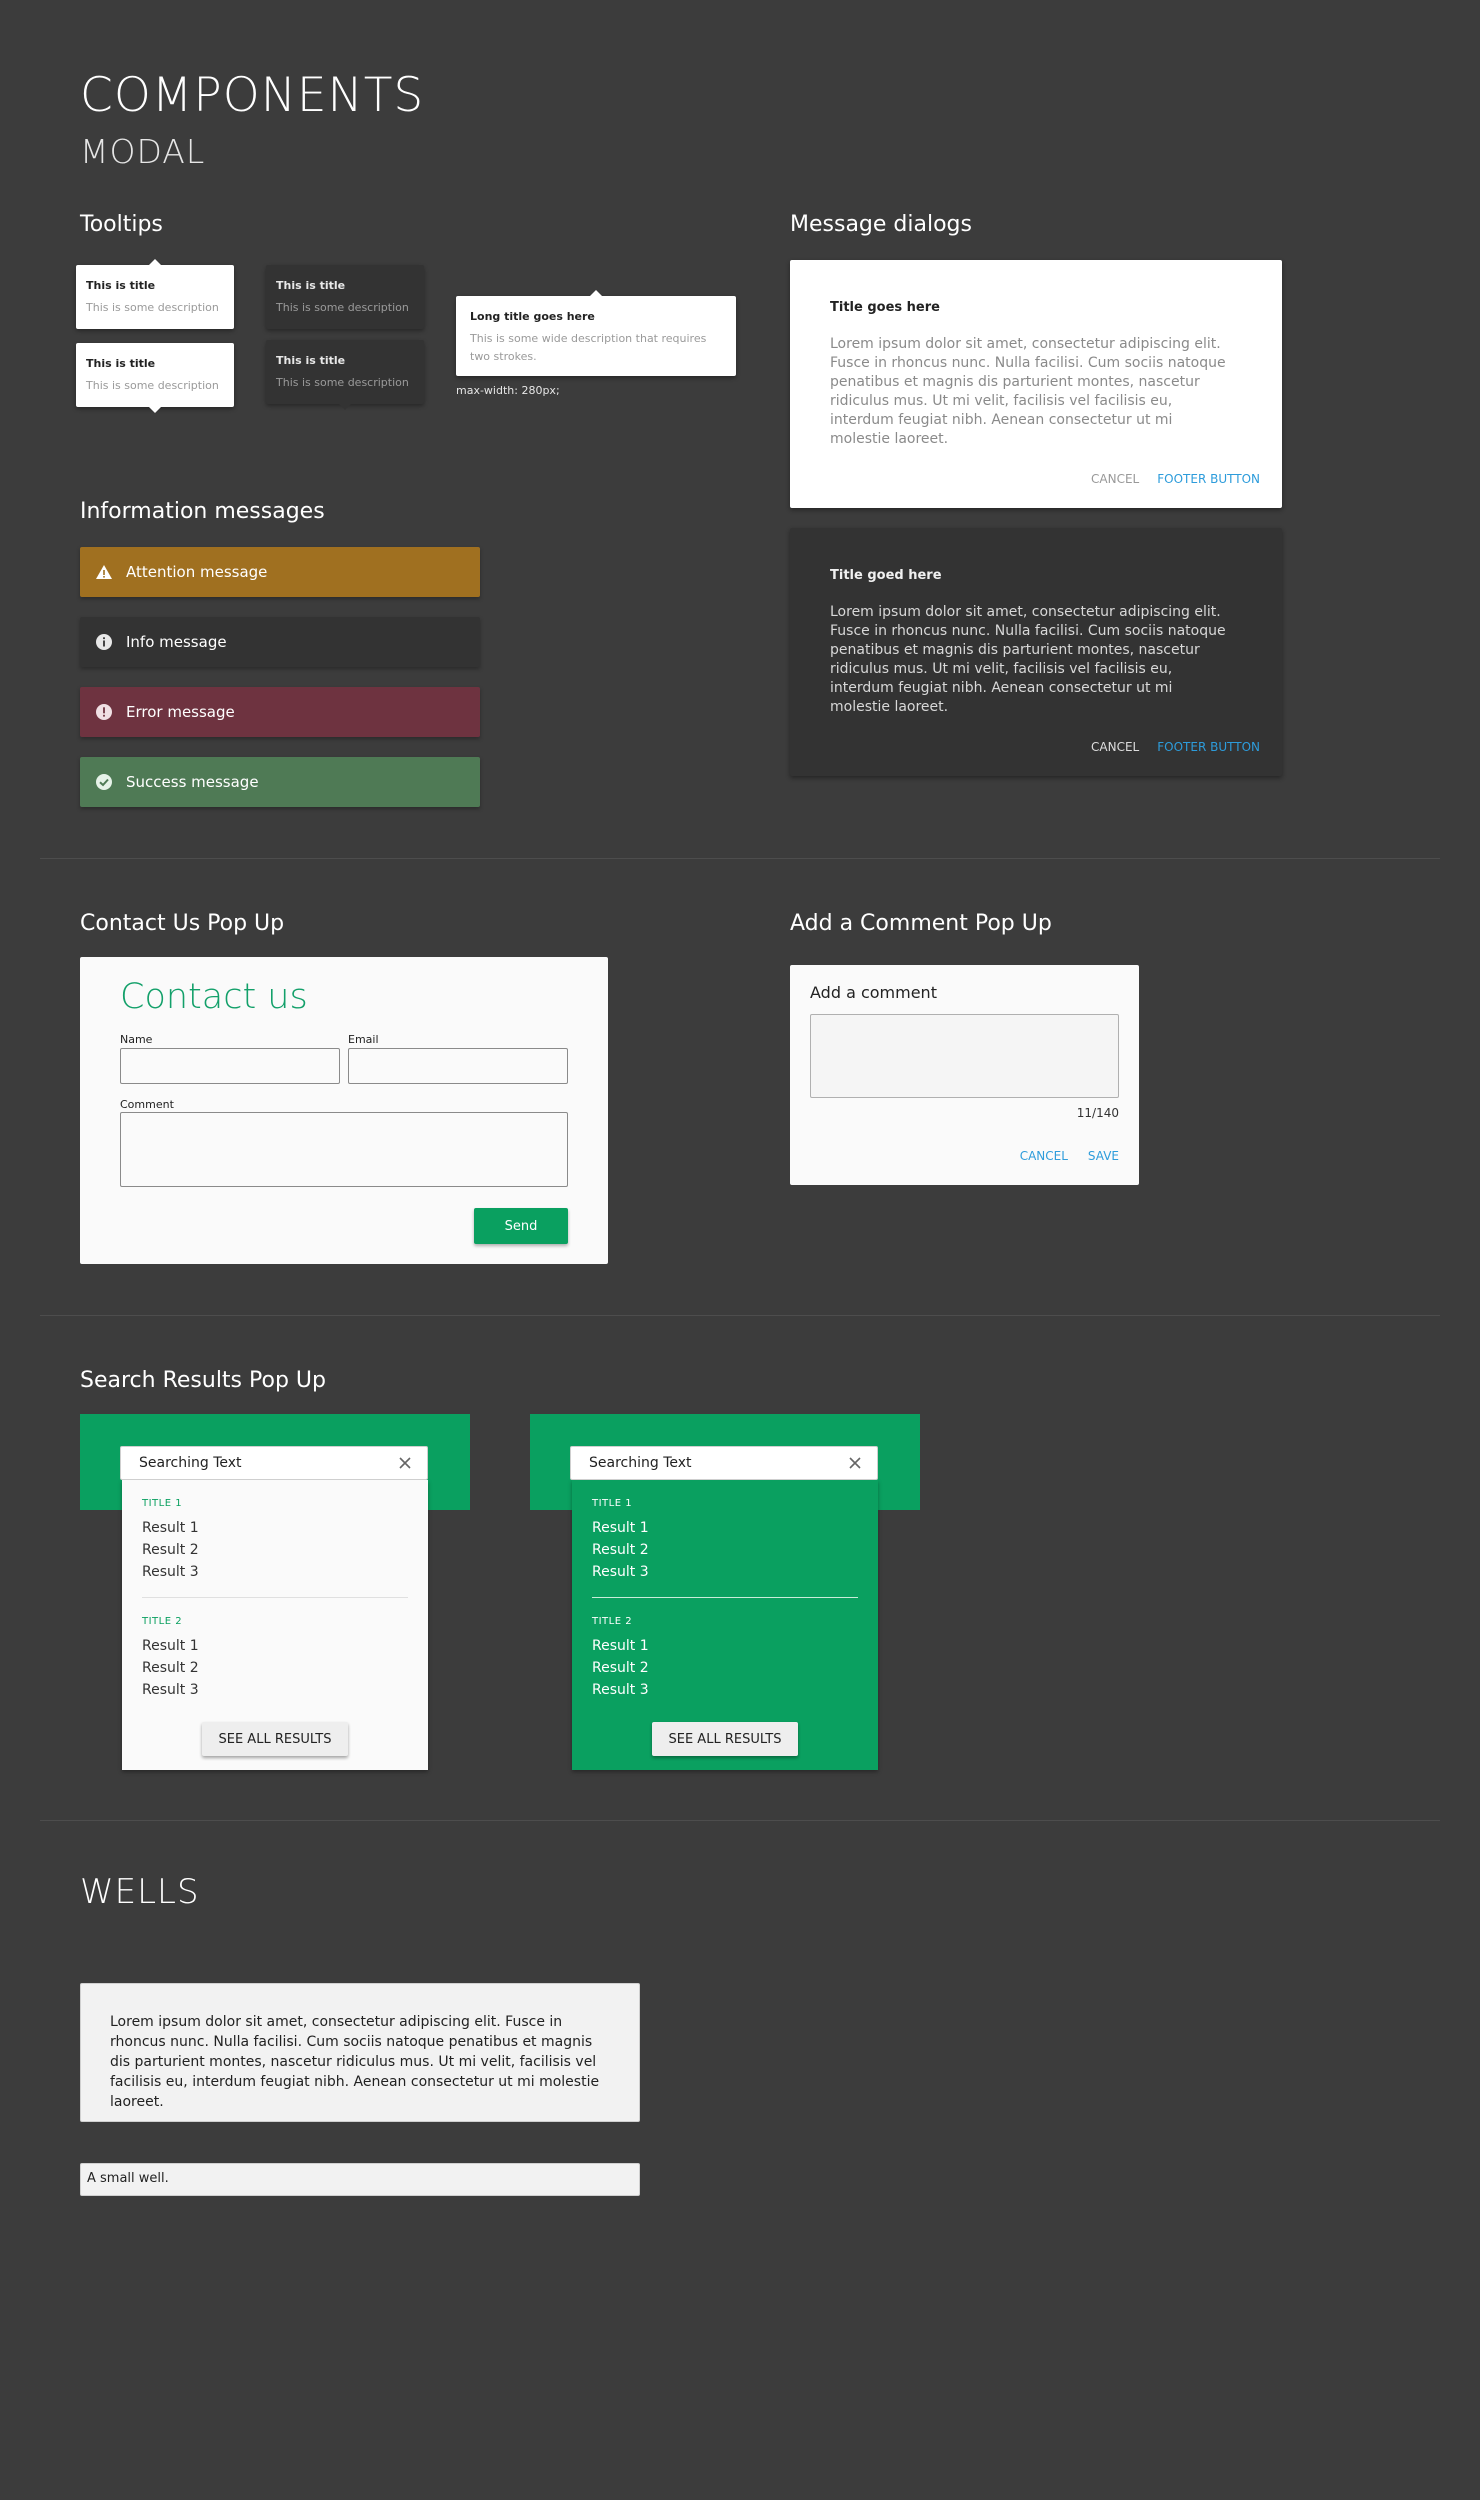 The height and width of the screenshot is (2500, 1480). I want to click on info-icon, so click(104, 642).